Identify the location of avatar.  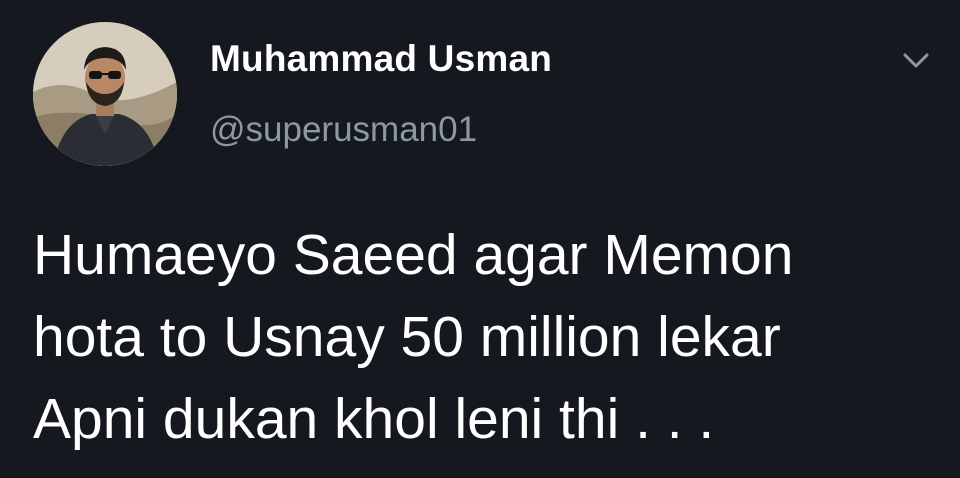
(105, 94).